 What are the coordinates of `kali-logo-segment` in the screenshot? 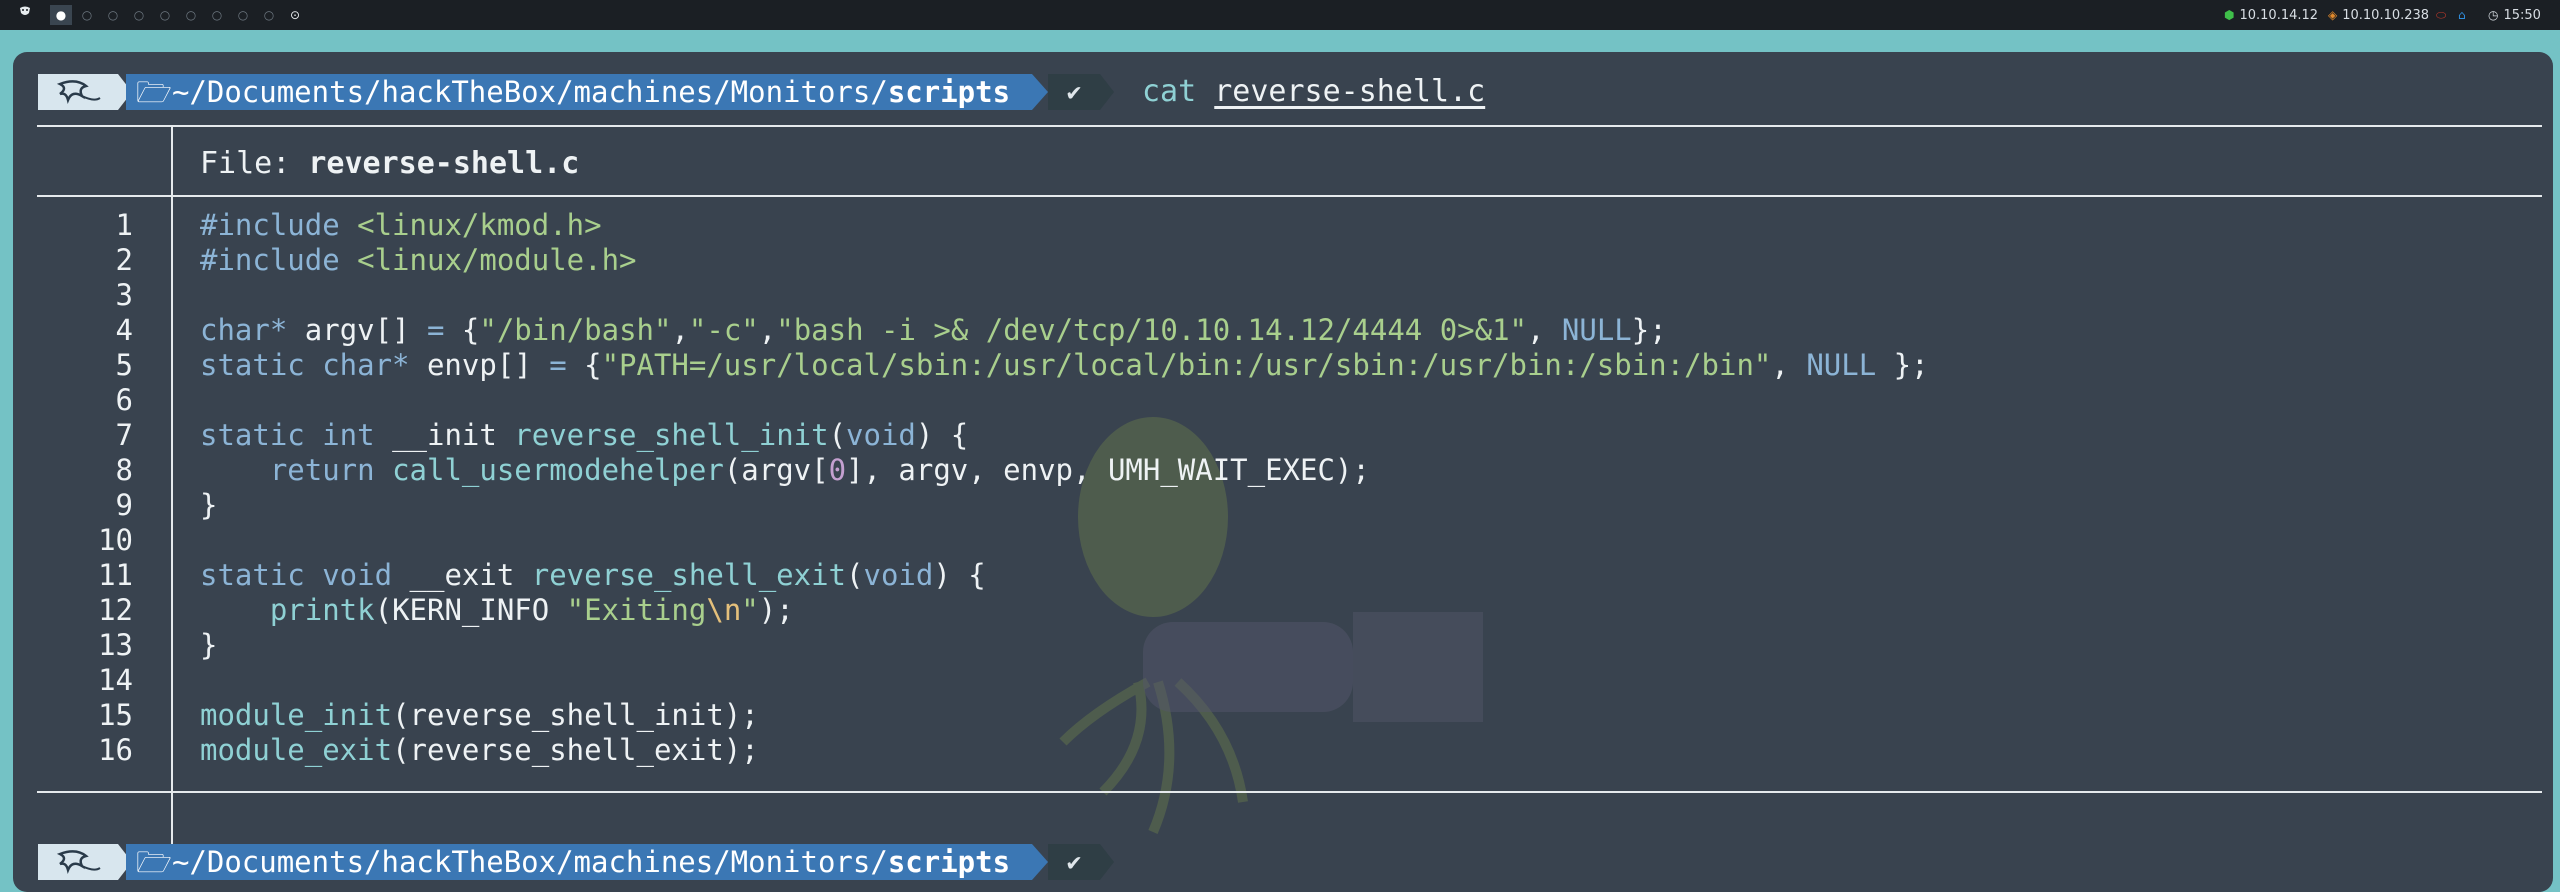 It's located at (78, 92).